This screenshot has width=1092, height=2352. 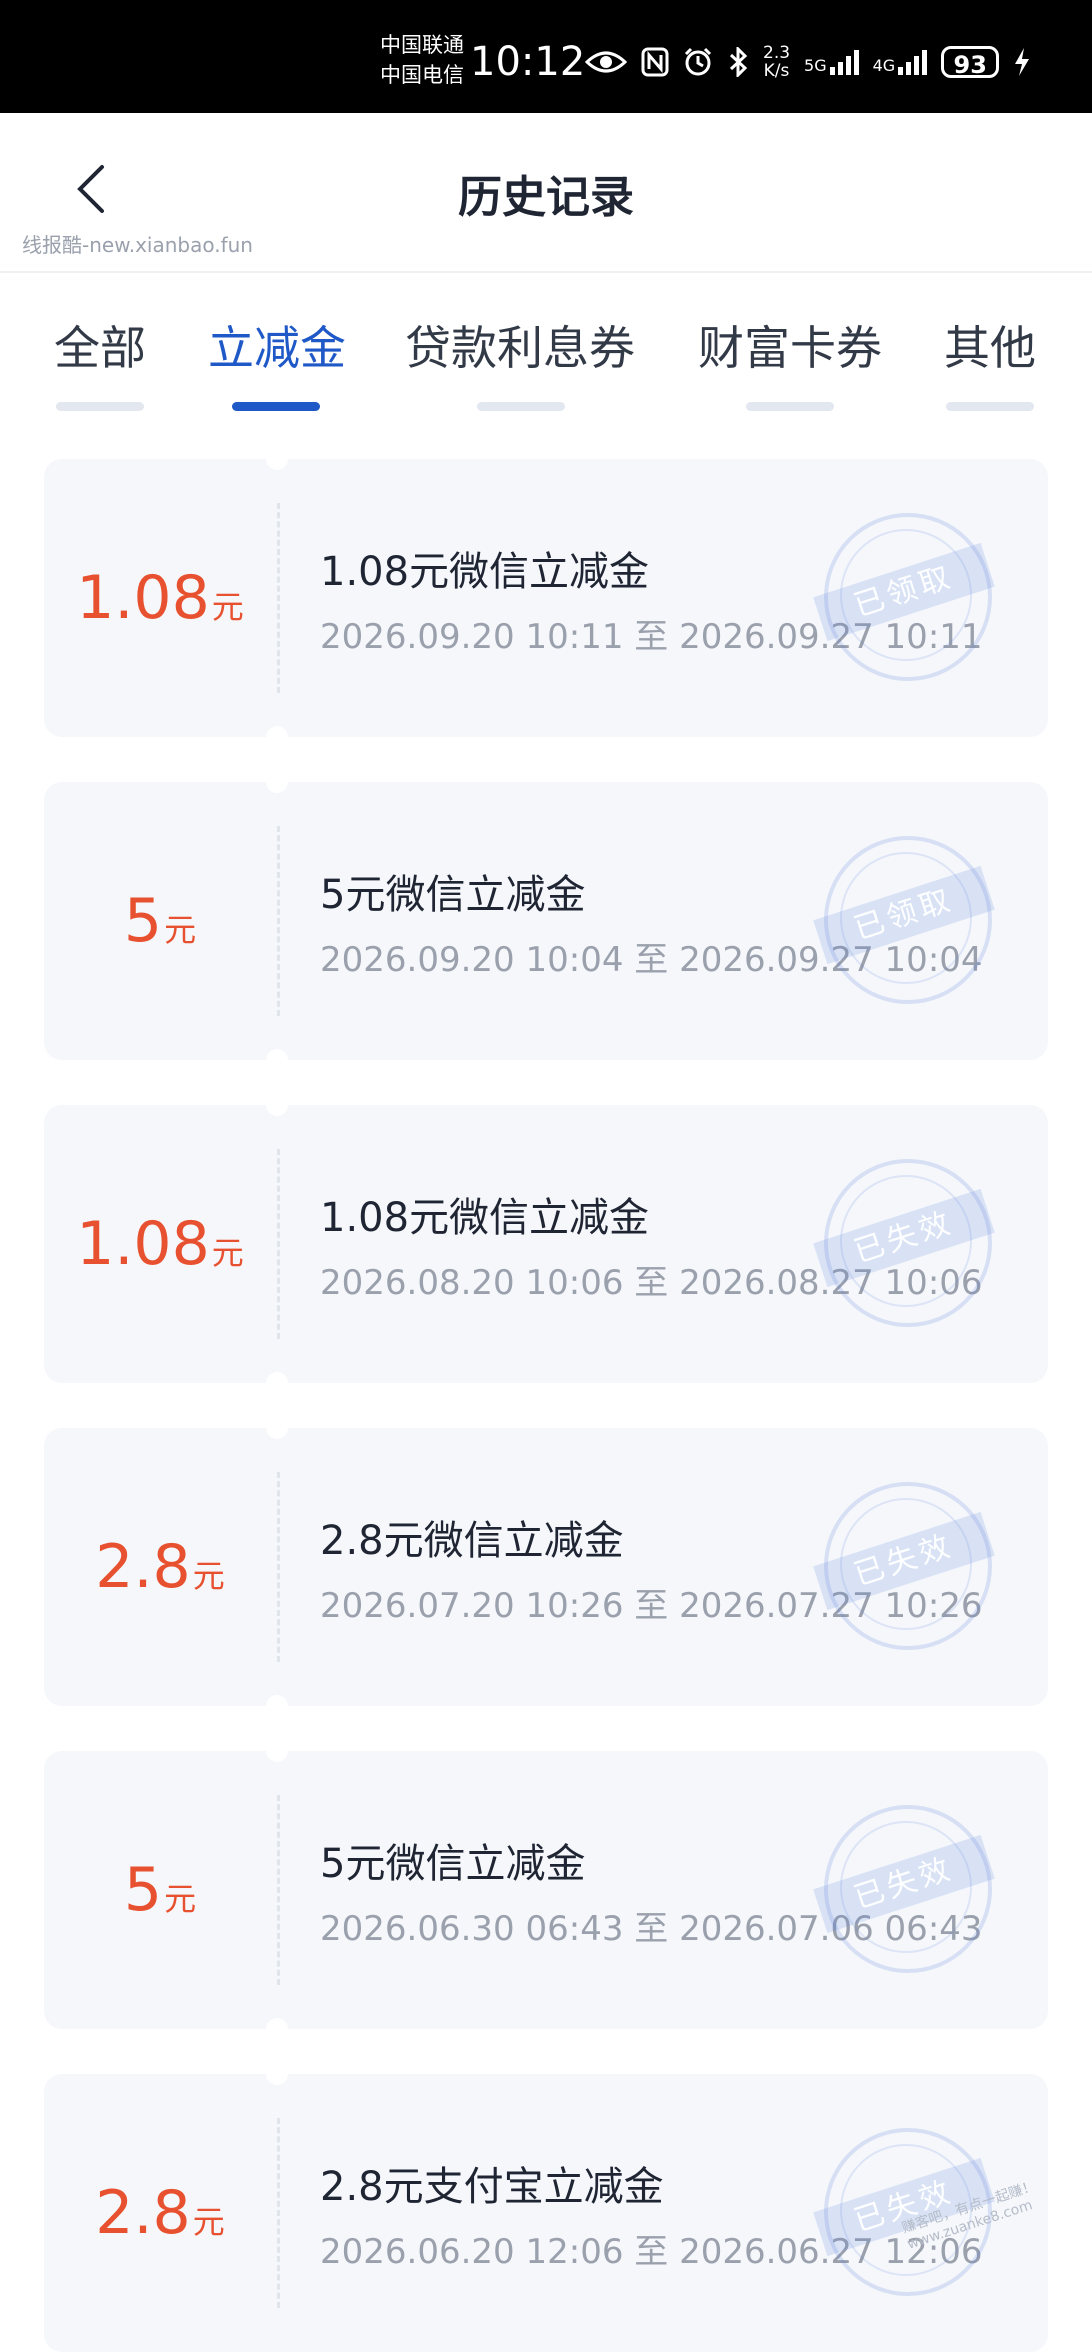 I want to click on coupon-validity: 2026.09.20 10:04 至 2026.09.27 10:04, so click(x=651, y=960).